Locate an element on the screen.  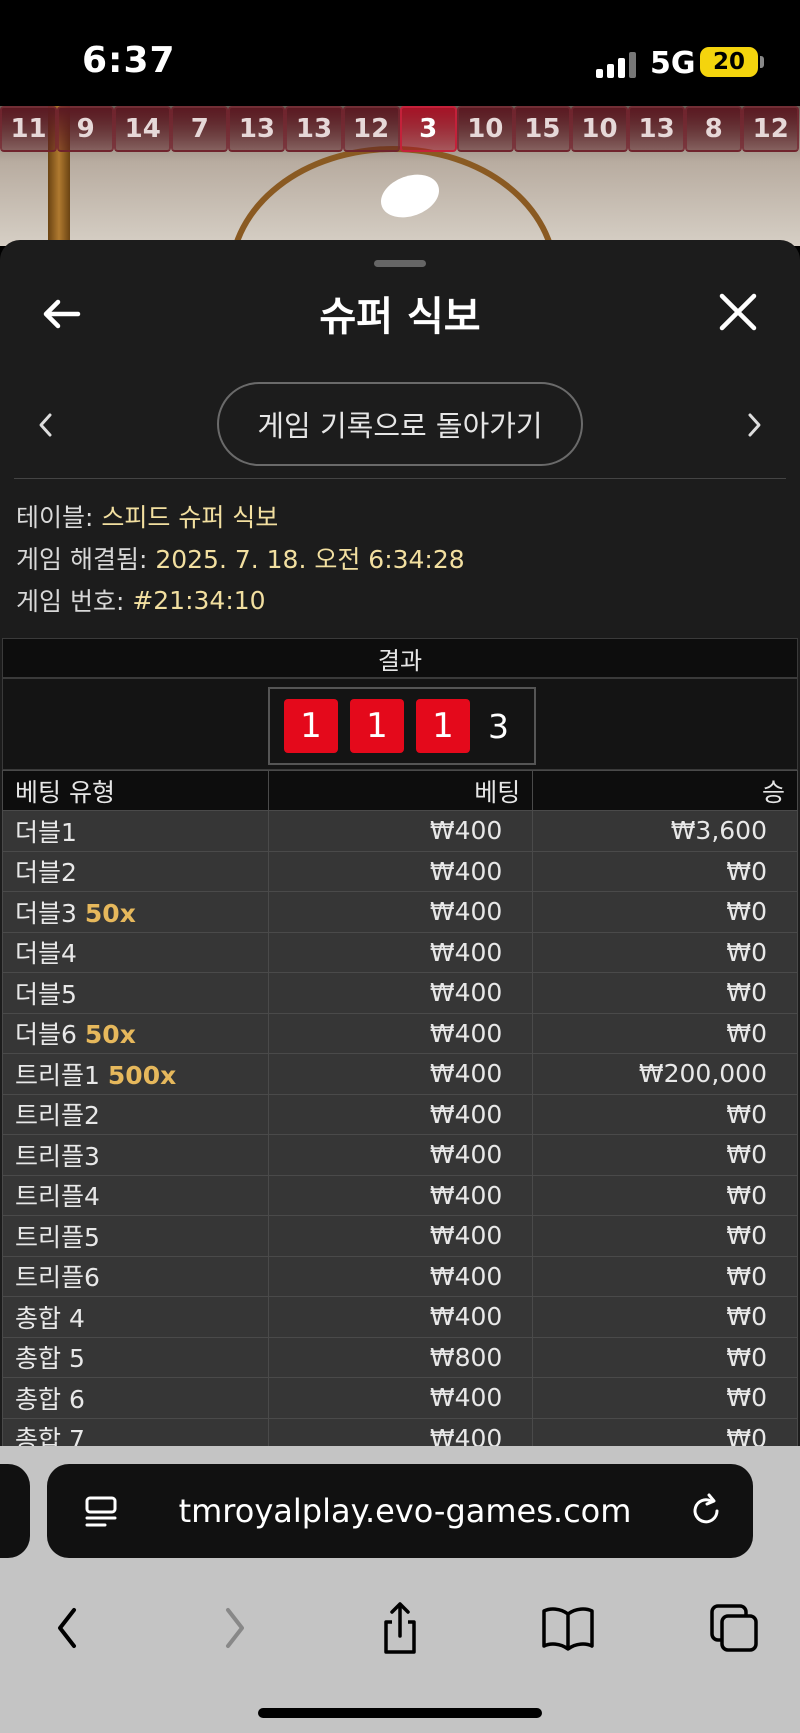
game-number-info: 게임 번호: #21:34:10 is located at coordinates (240, 600).